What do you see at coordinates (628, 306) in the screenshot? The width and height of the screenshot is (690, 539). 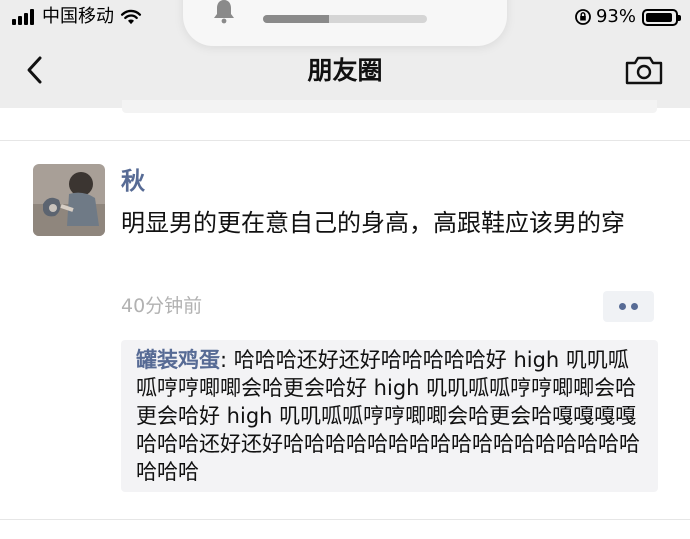 I see `more-options-button` at bounding box center [628, 306].